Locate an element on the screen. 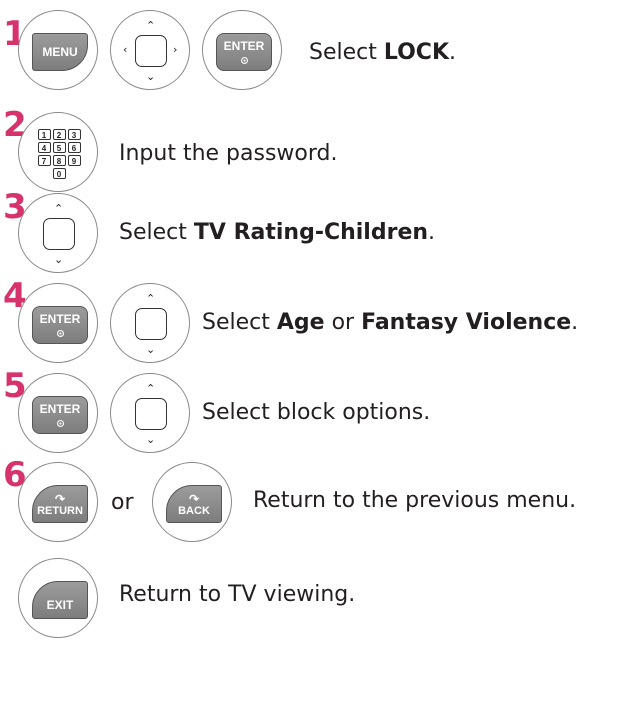  arrow-right-icon: › is located at coordinates (175, 49).